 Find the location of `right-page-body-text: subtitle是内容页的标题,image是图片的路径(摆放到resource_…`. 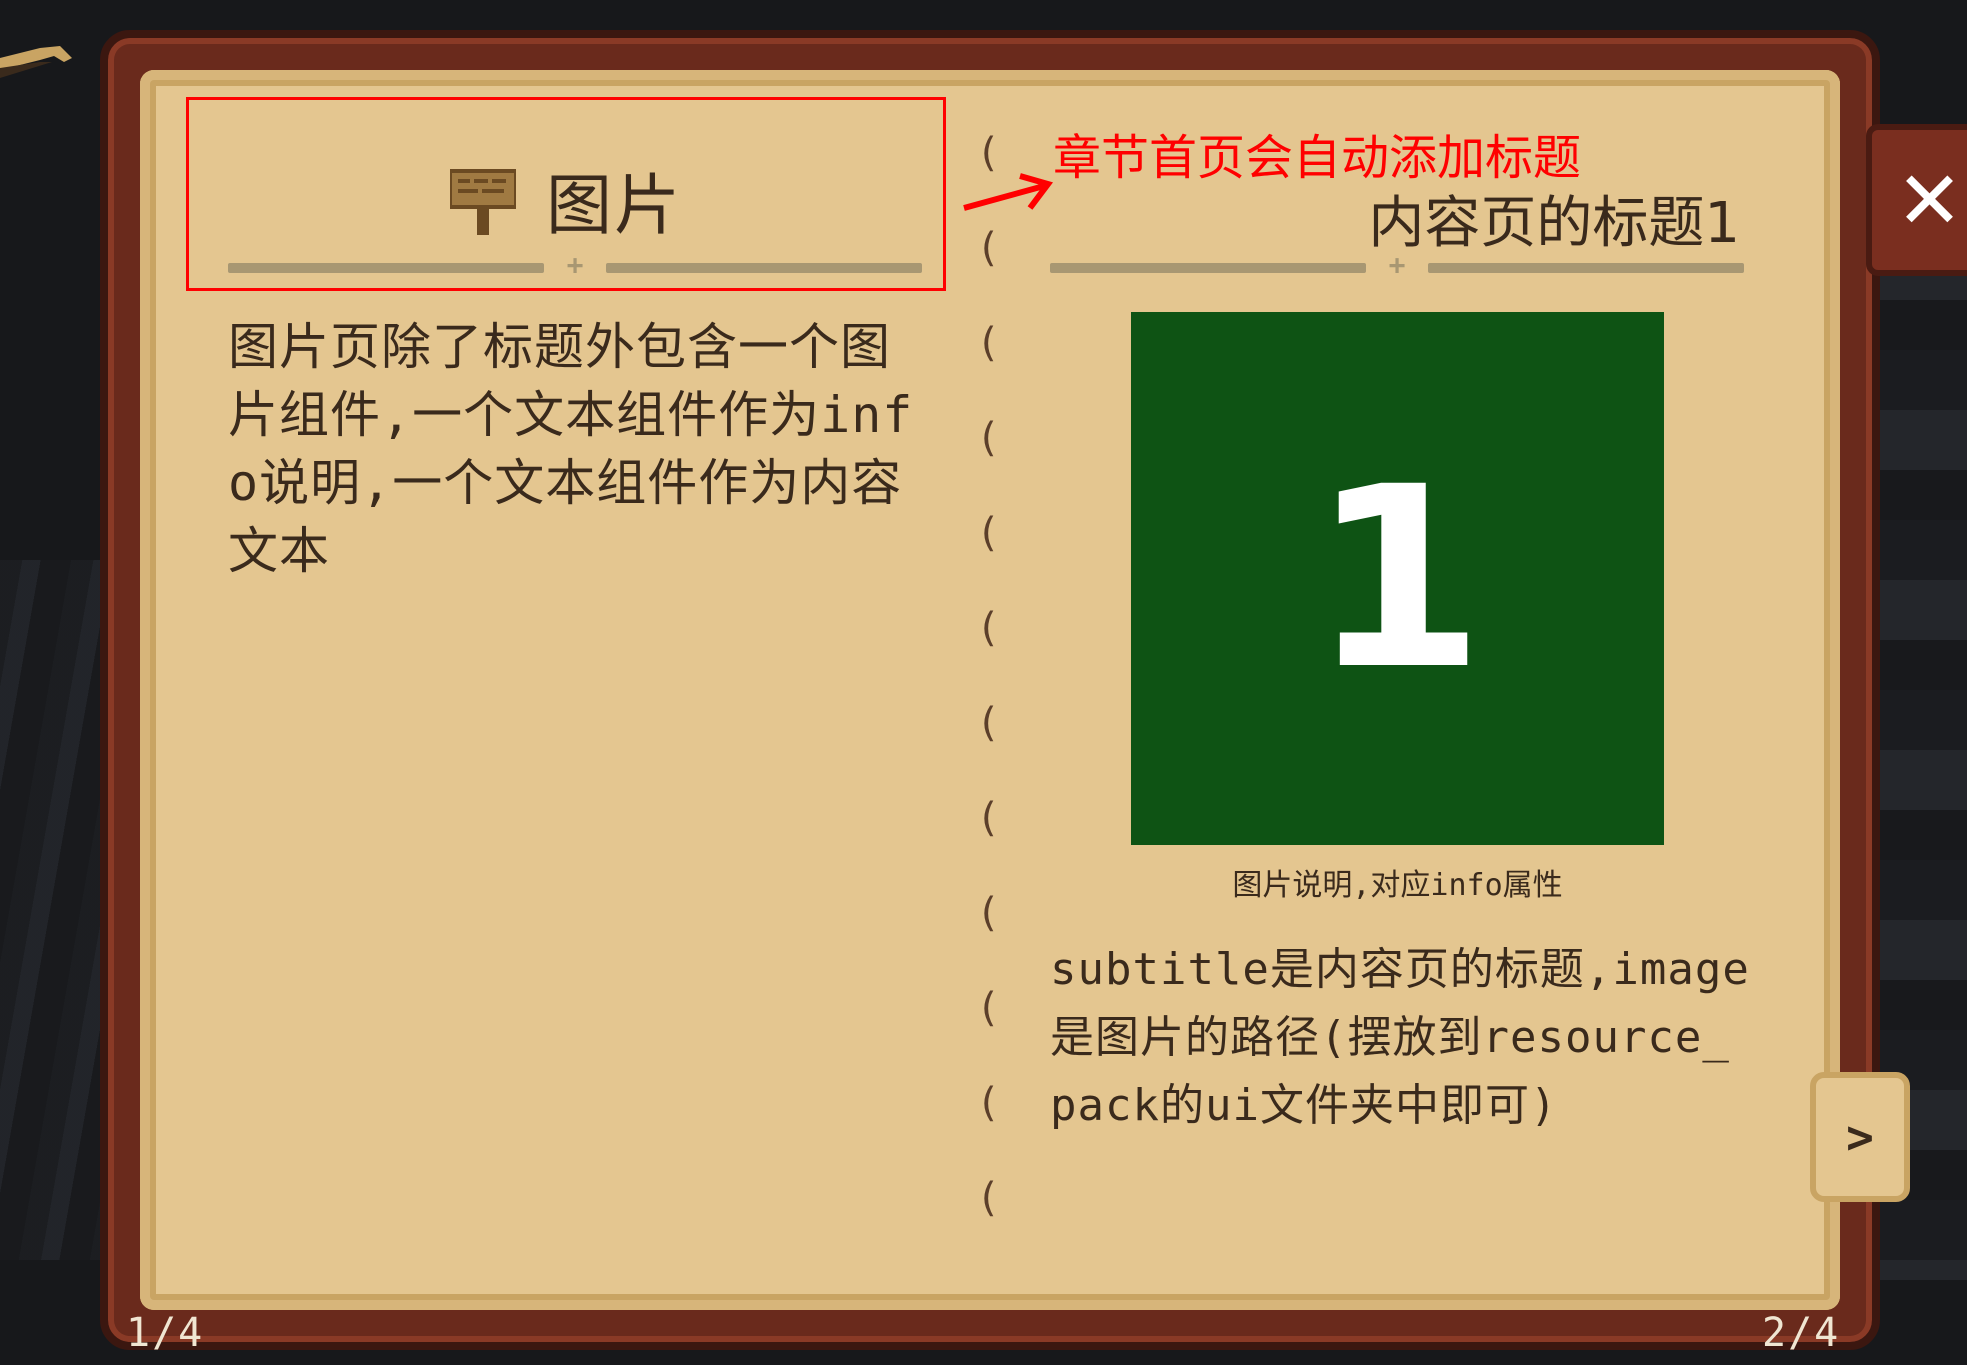

right-page-body-text: subtitle是内容页的标题,image是图片的路径(摆放到resource_… is located at coordinates (1400, 1037).